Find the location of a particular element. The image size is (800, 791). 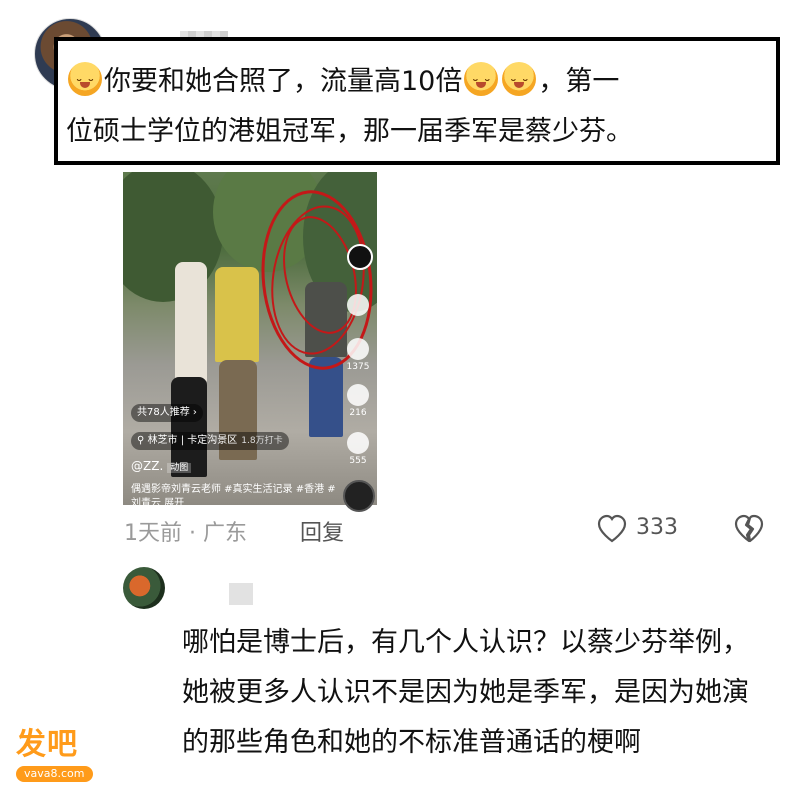

location-checkins: 1.8万打卡 is located at coordinates (262, 441).